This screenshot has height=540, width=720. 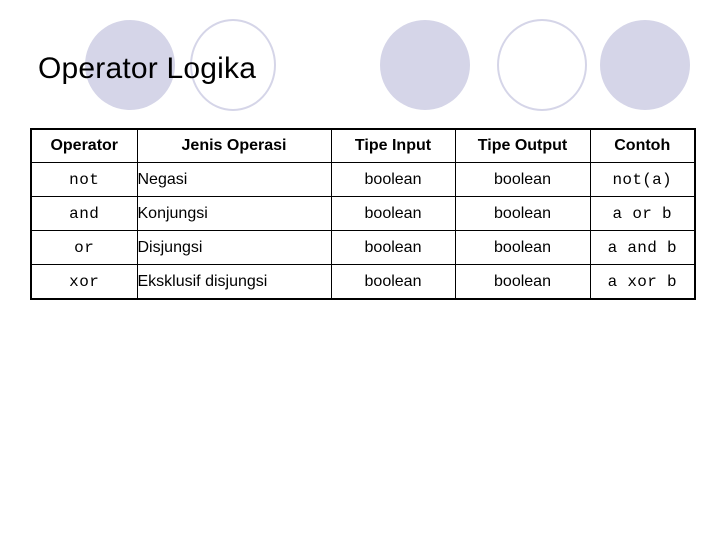 I want to click on decorative-circle-outline-icon, so click(x=542, y=65).